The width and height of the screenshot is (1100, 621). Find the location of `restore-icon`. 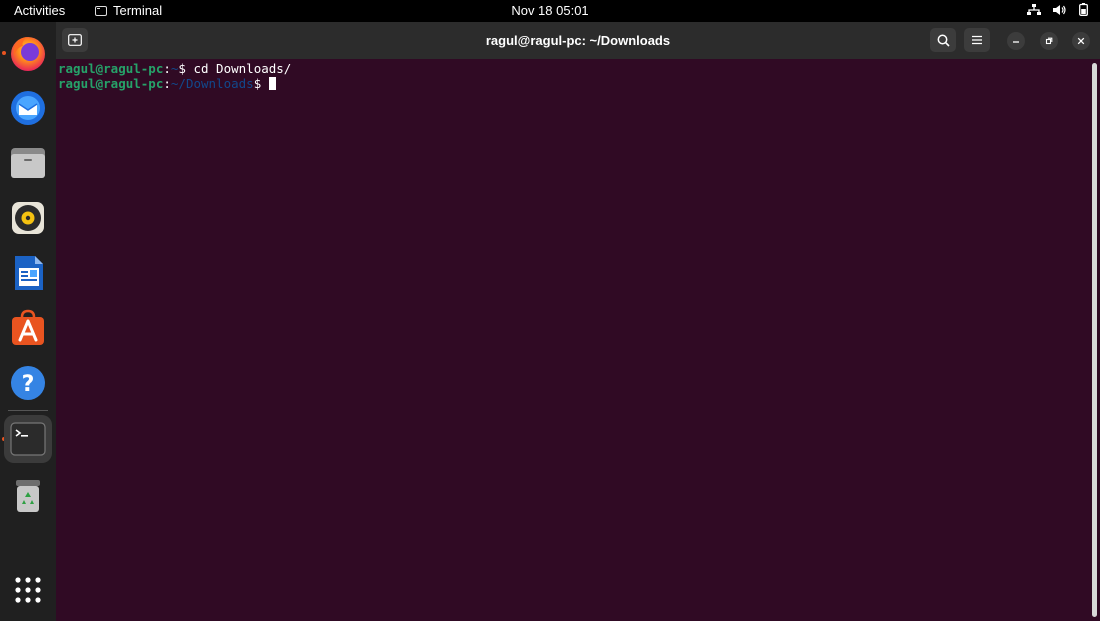

restore-icon is located at coordinates (1049, 41).